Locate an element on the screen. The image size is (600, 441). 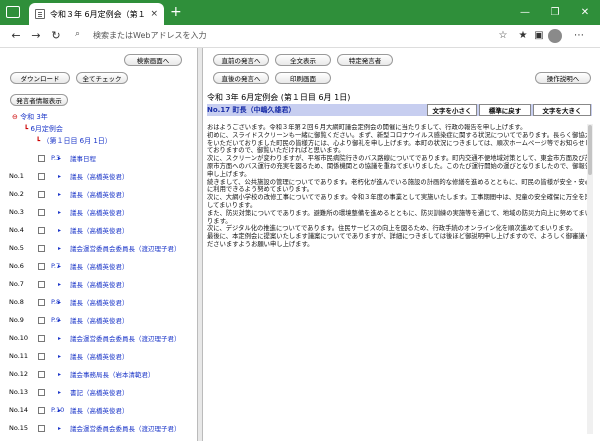
specific-speaker-button: 特定発言者 is located at coordinates (365, 60).